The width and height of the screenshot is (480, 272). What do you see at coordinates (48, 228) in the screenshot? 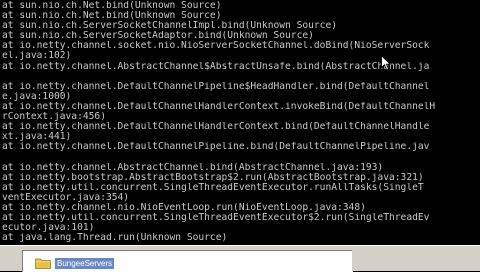
I see `console-line: ecutor.java:101)` at bounding box center [48, 228].